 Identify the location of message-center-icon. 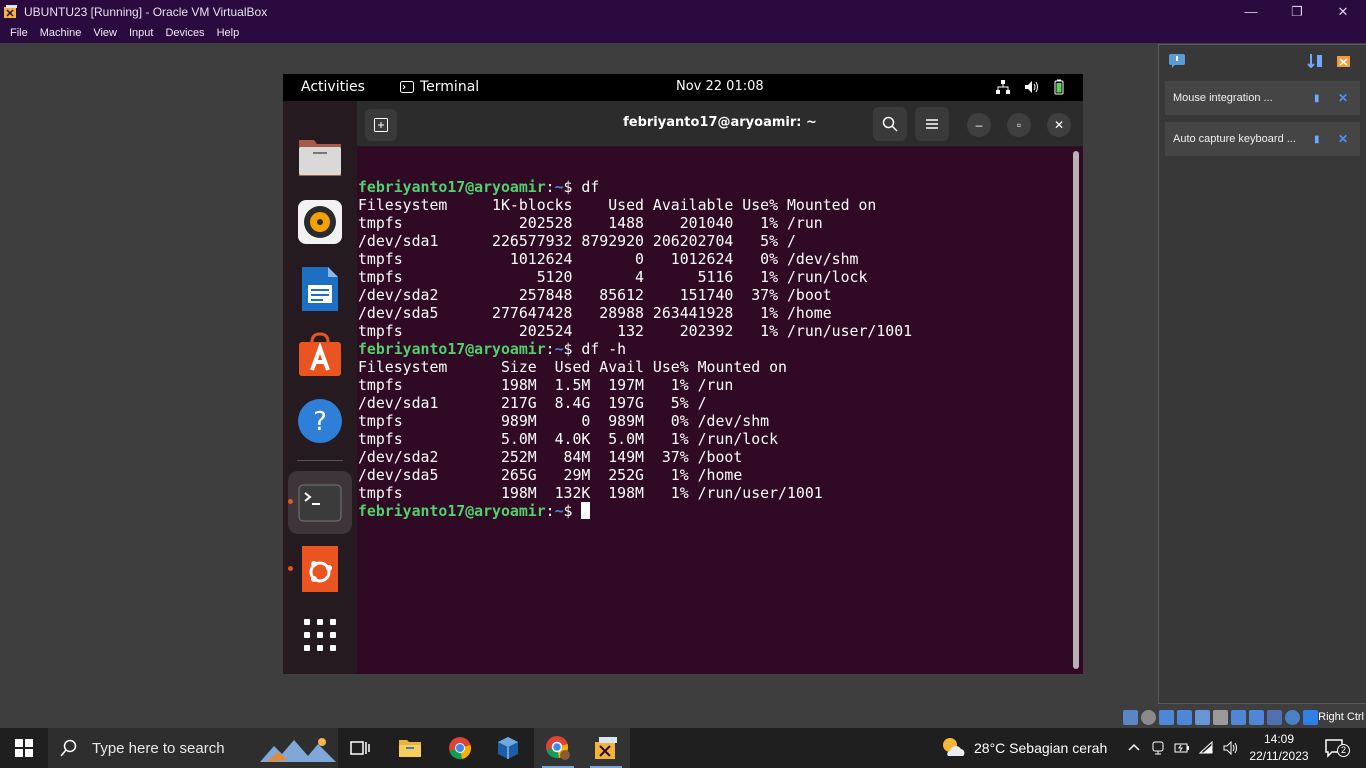
(1177, 61).